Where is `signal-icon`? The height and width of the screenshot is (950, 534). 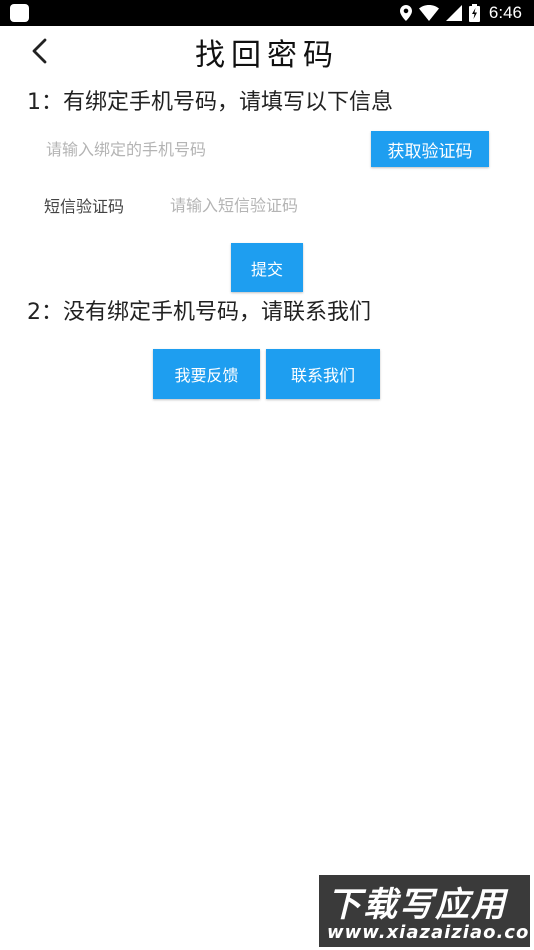 signal-icon is located at coordinates (453, 13).